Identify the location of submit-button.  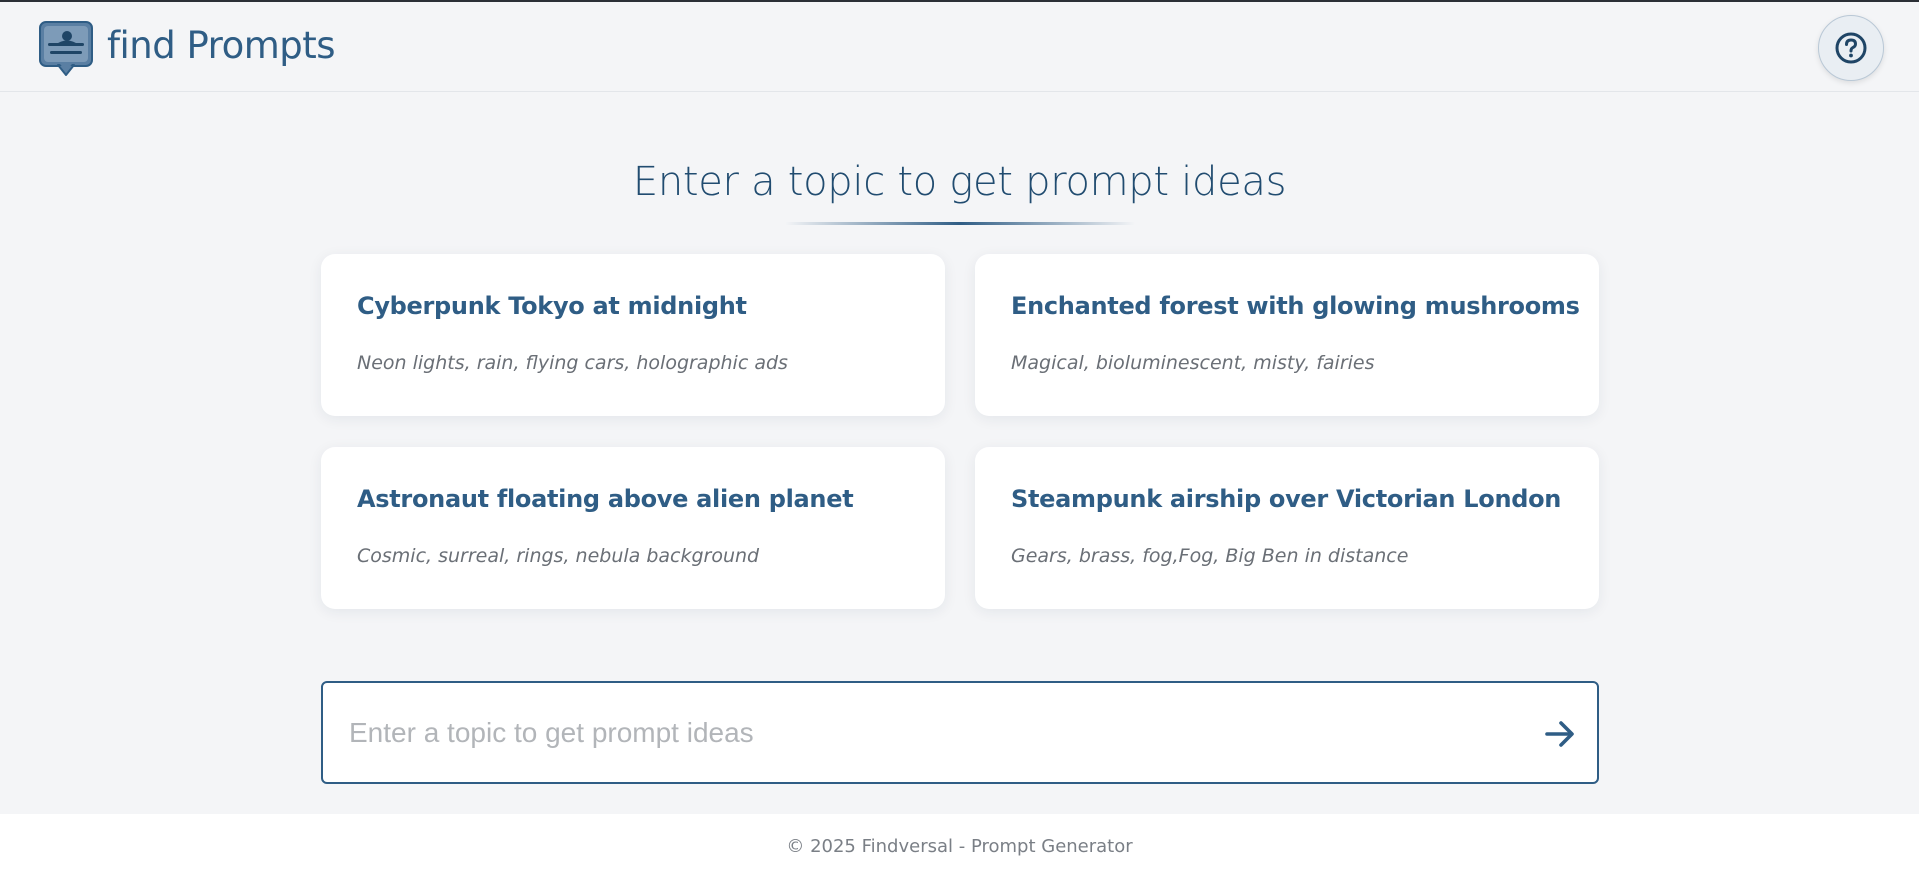
(1560, 734).